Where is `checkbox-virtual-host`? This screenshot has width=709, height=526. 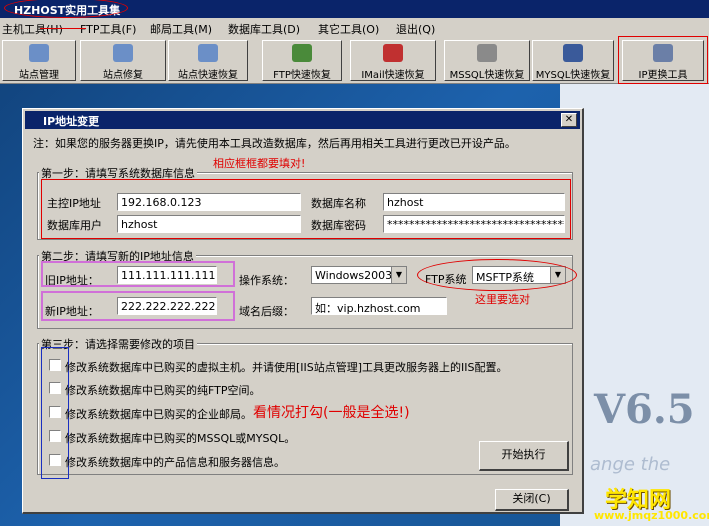
checkbox-virtual-host is located at coordinates (55, 365).